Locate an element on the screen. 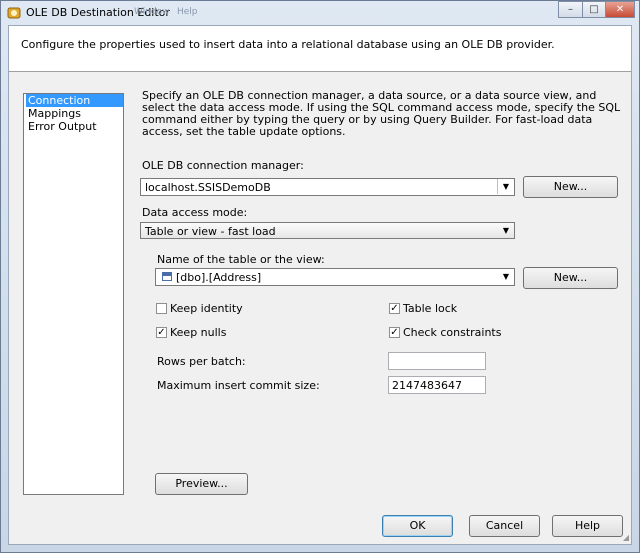 The width and height of the screenshot is (640, 553). maximize-button: □ is located at coordinates (594, 9).